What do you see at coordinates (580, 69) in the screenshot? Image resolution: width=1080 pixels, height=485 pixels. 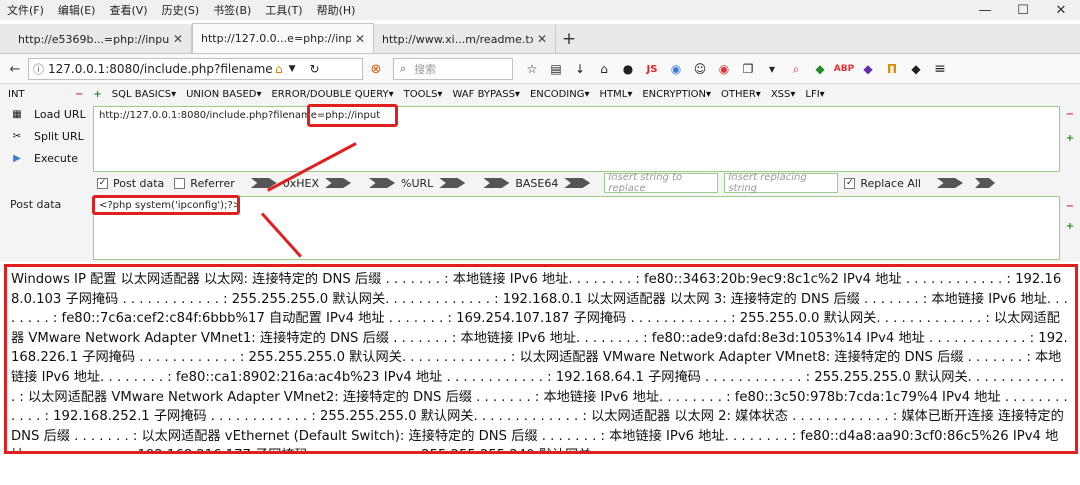 I see `download-icon: ↓` at bounding box center [580, 69].